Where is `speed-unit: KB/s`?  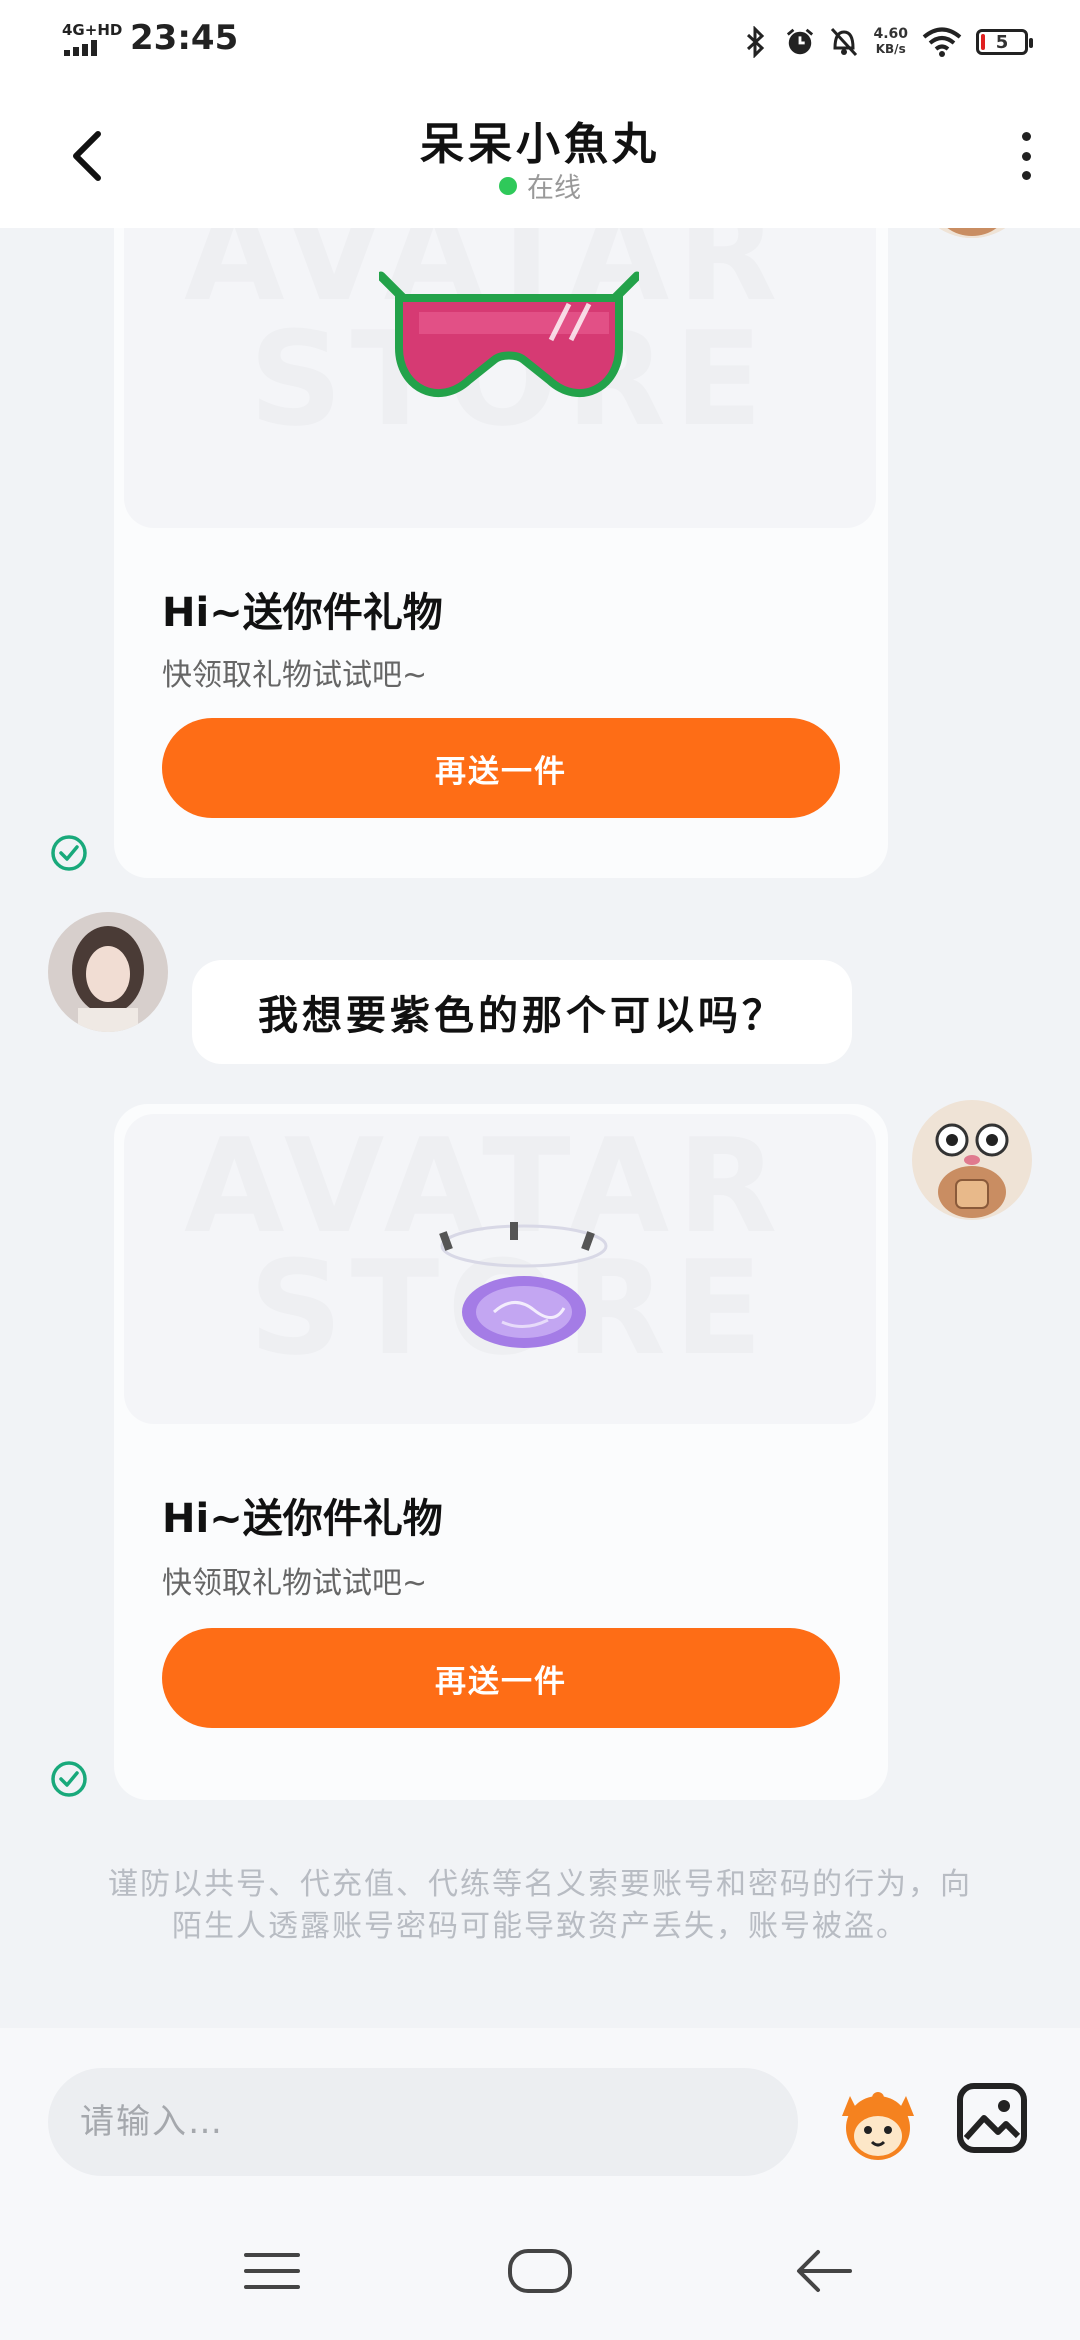 speed-unit: KB/s is located at coordinates (890, 49).